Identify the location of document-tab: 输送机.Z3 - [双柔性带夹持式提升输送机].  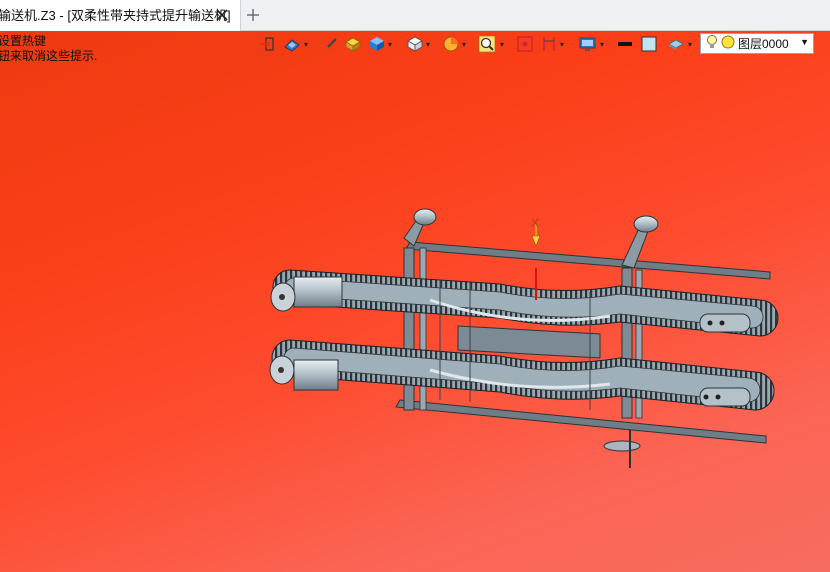
(120, 15).